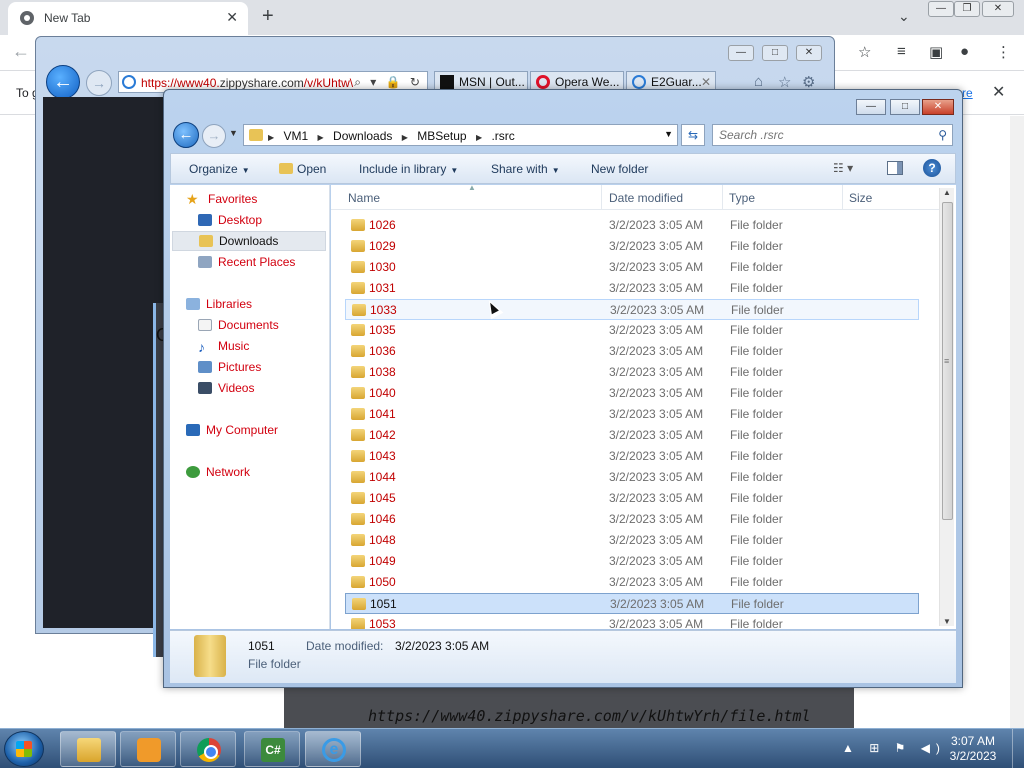  Describe the element at coordinates (843, 168) in the screenshot. I see `change-view-icon: ☷ ▾` at that location.